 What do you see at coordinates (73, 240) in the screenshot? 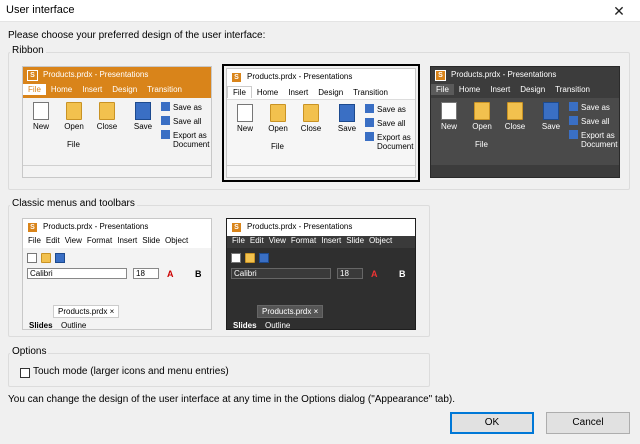
I see `menu-view: View` at bounding box center [73, 240].